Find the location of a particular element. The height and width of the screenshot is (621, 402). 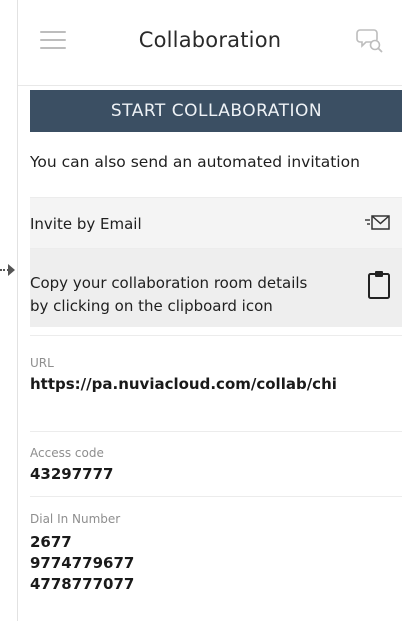

page-title: Collaboration is located at coordinates (210, 40).